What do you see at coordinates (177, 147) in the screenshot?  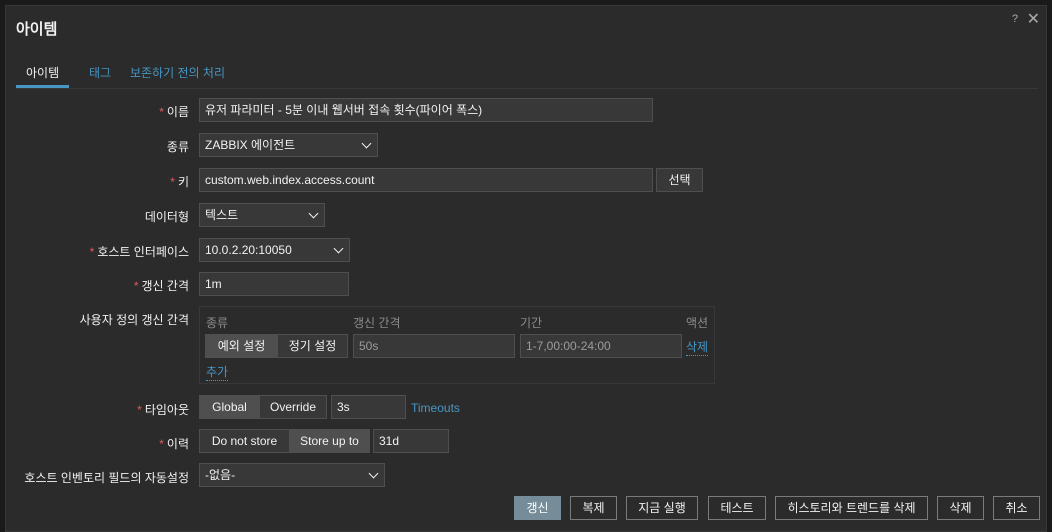 I see `type-label: 종류` at bounding box center [177, 147].